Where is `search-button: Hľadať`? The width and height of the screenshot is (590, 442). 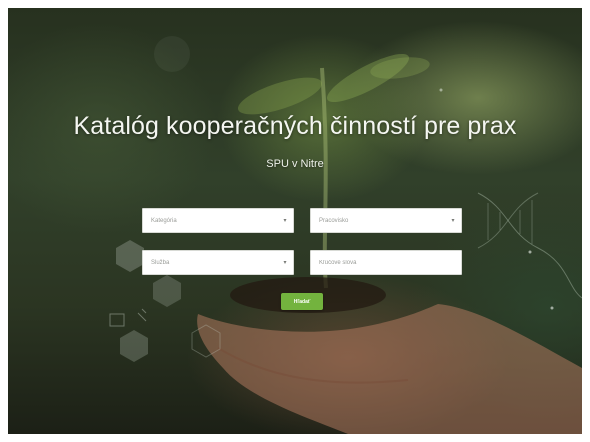 search-button: Hľadať is located at coordinates (302, 301).